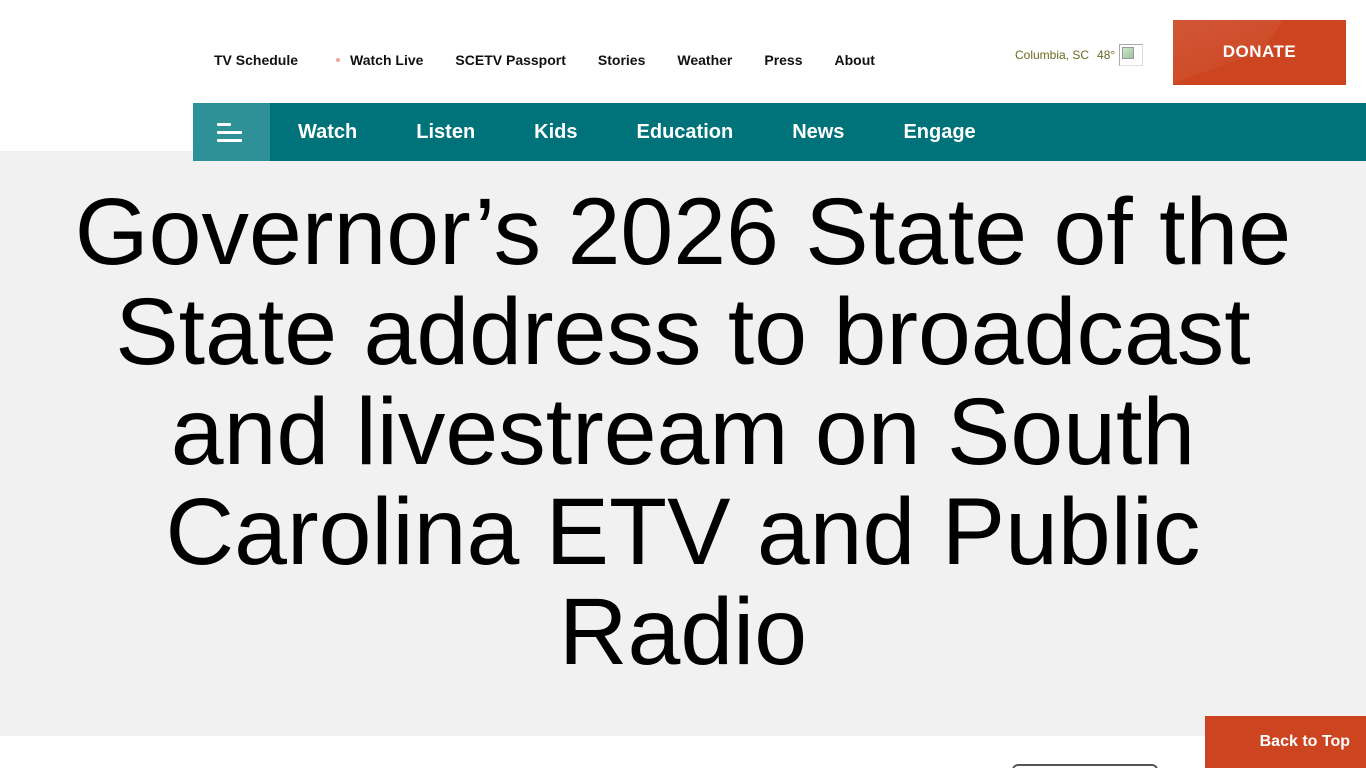 This screenshot has height=768, width=1366. What do you see at coordinates (445, 132) in the screenshot?
I see `main-nav-listen: Listen` at bounding box center [445, 132].